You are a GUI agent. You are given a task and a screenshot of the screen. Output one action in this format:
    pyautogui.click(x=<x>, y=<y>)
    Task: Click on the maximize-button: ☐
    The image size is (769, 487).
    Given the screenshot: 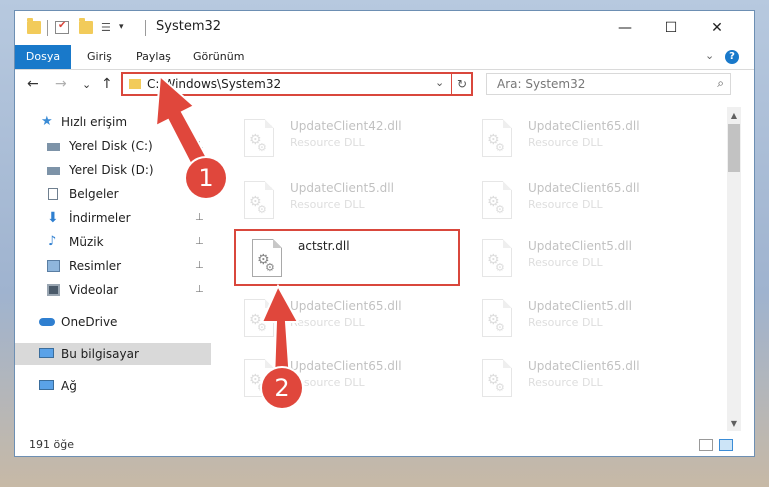 What is the action you would take?
    pyautogui.click(x=671, y=28)
    